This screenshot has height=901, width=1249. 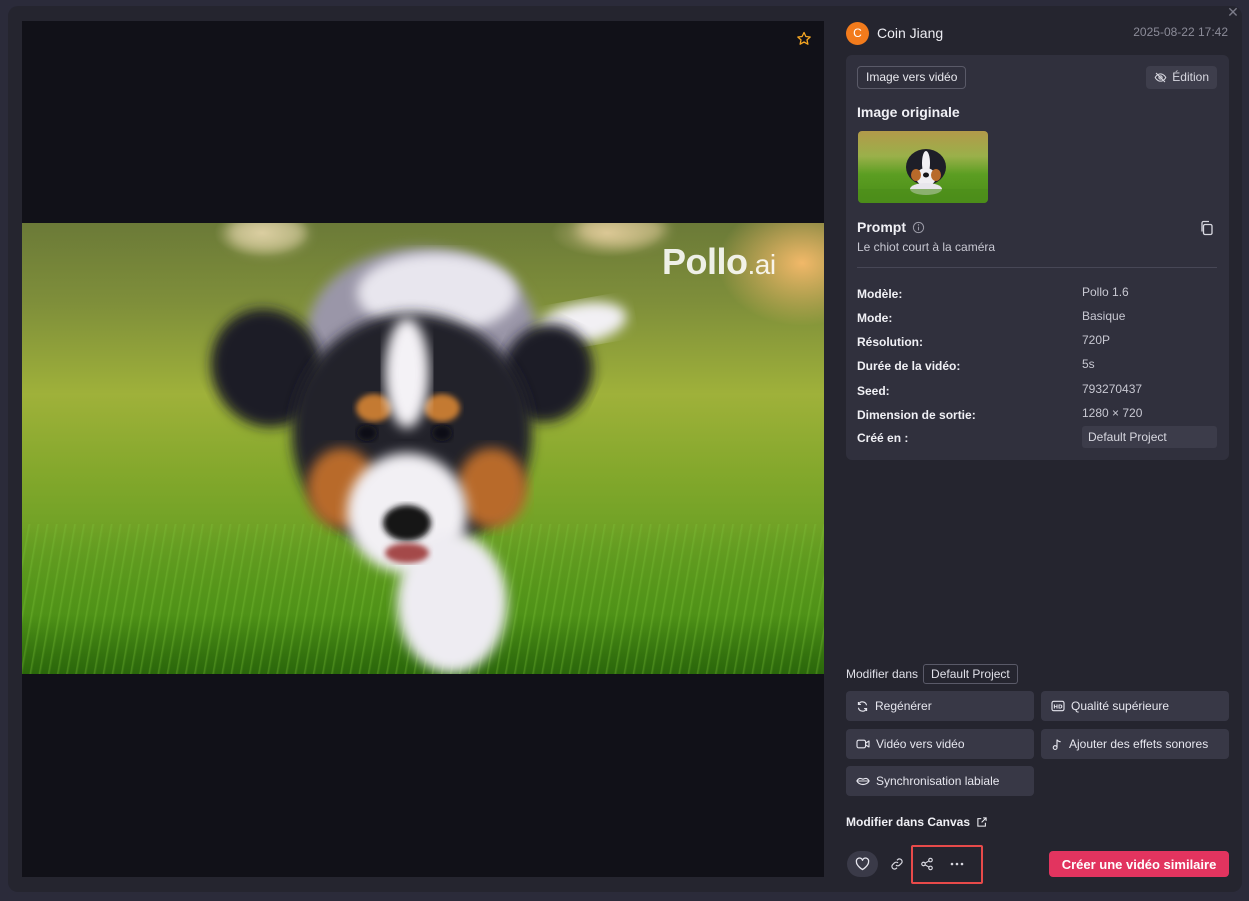 What do you see at coordinates (857, 33) in the screenshot?
I see `avatar: C` at bounding box center [857, 33].